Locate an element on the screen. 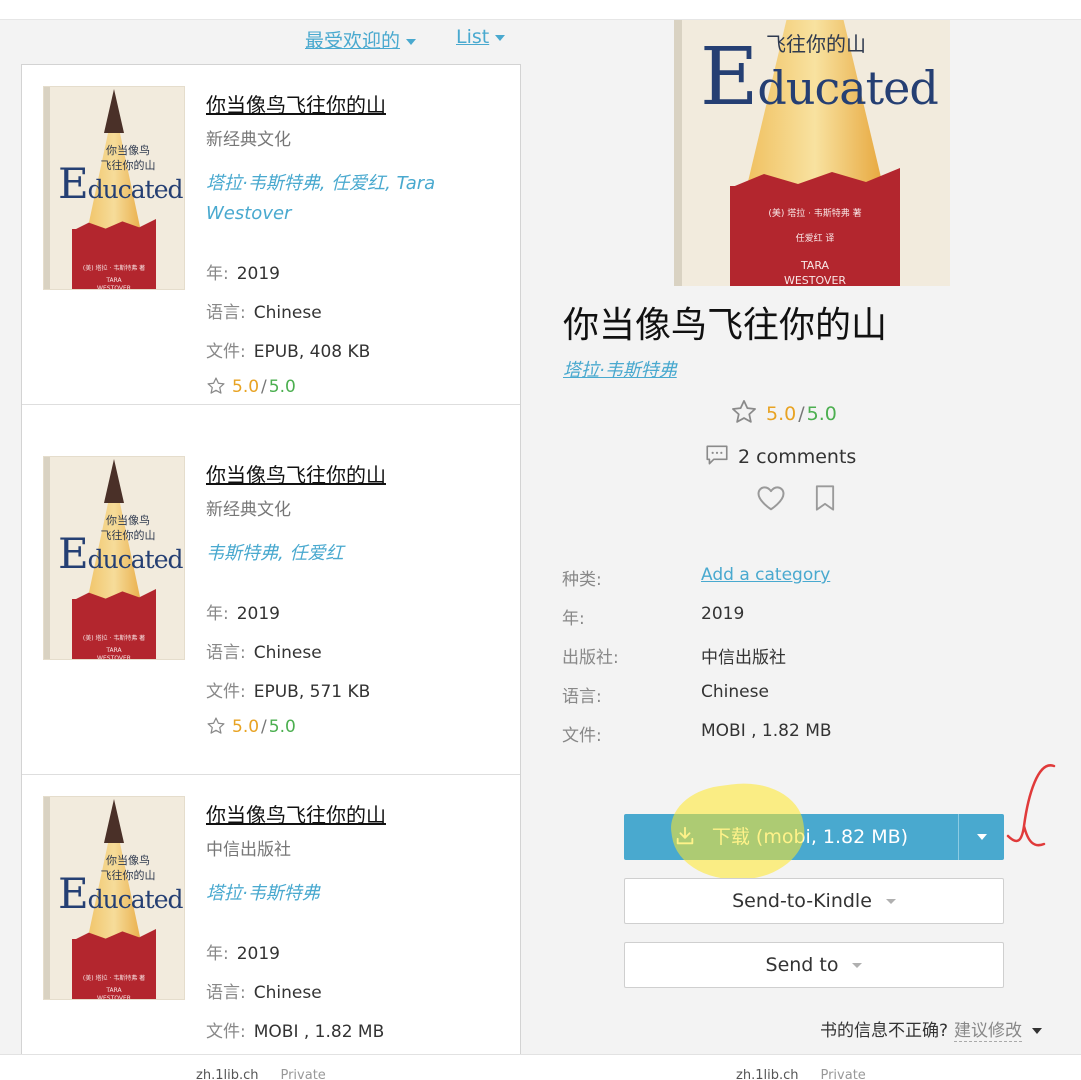  book-authors-link: 韦斯特弗, 任爱红 is located at coordinates (336, 554).